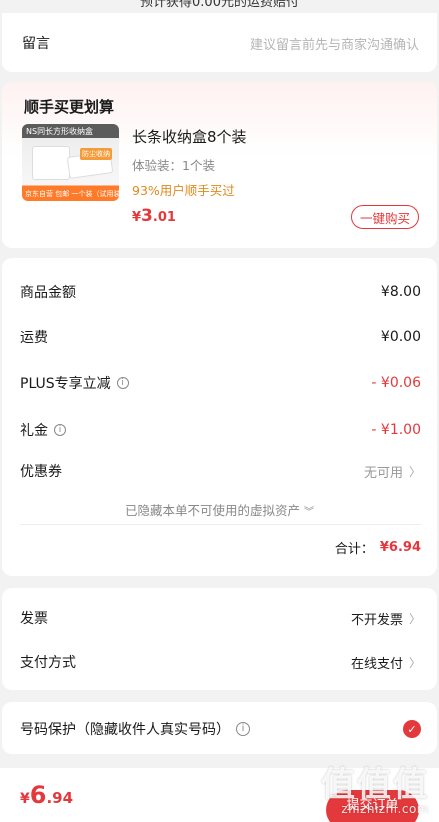 This screenshot has height=822, width=439. I want to click on payment-row: 支付方式 在线支付〉, so click(220, 662).